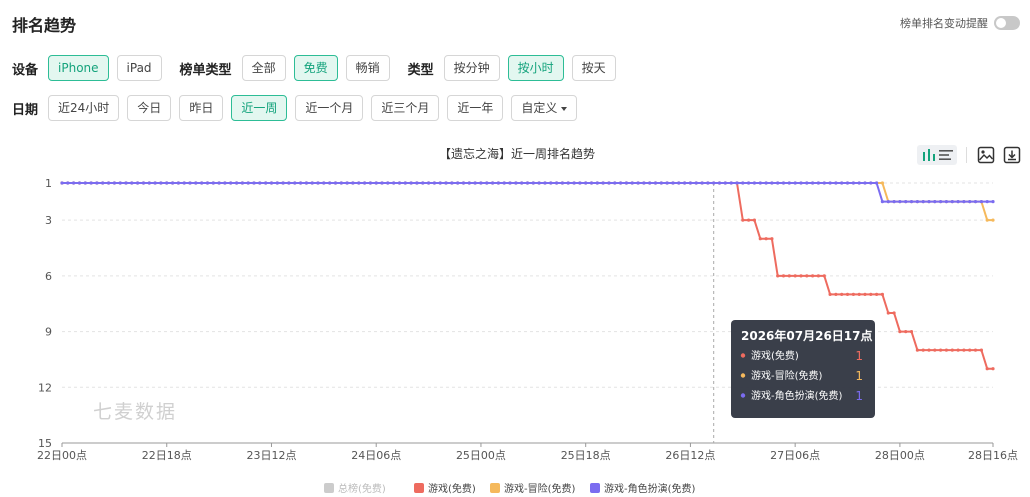  I want to click on list-type-free-button: 免费, so click(315, 68).